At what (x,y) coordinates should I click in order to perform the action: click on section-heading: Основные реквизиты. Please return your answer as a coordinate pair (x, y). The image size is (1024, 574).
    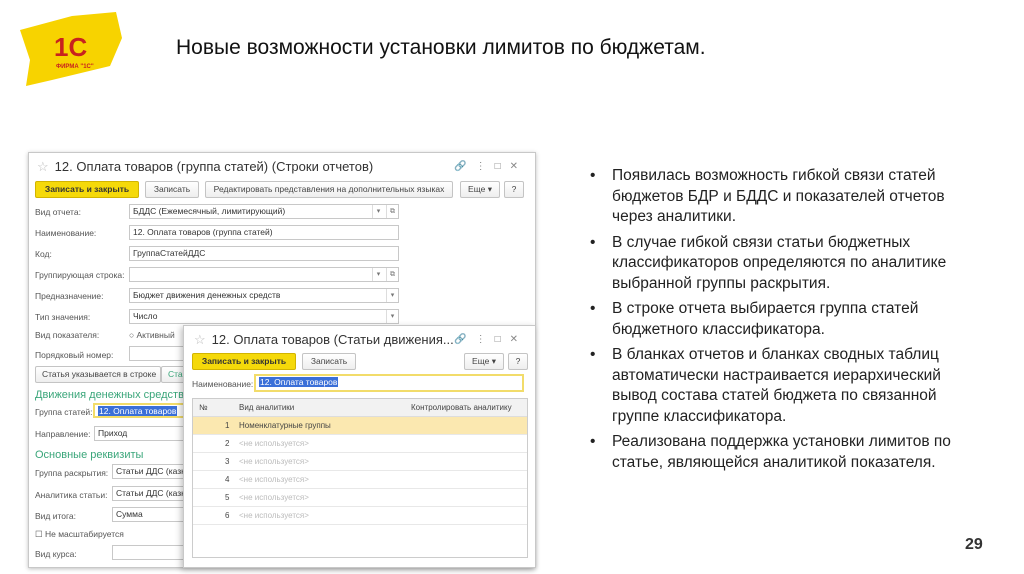
    Looking at the image, I should click on (89, 455).